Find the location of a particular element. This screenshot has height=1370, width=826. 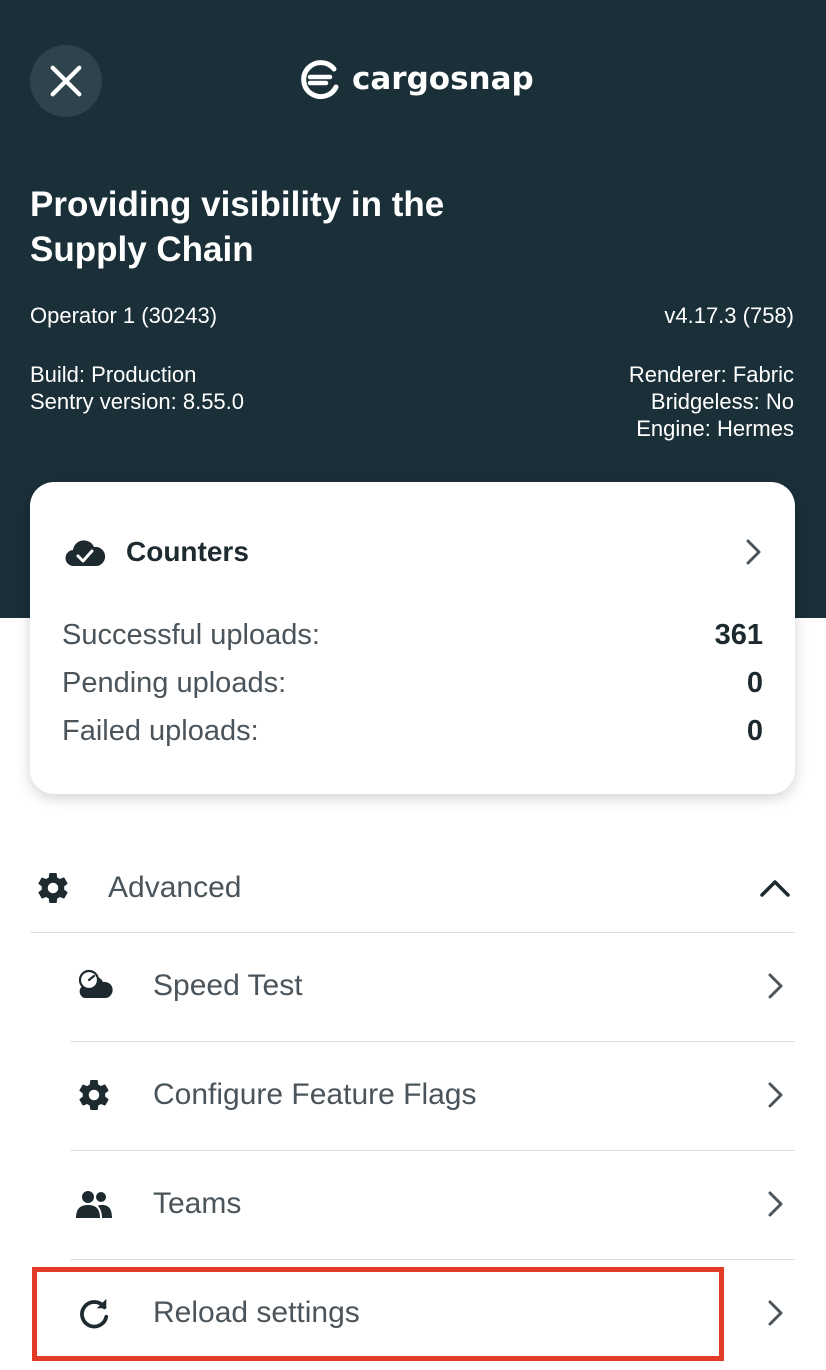

counters-title: Counters is located at coordinates (187, 551).